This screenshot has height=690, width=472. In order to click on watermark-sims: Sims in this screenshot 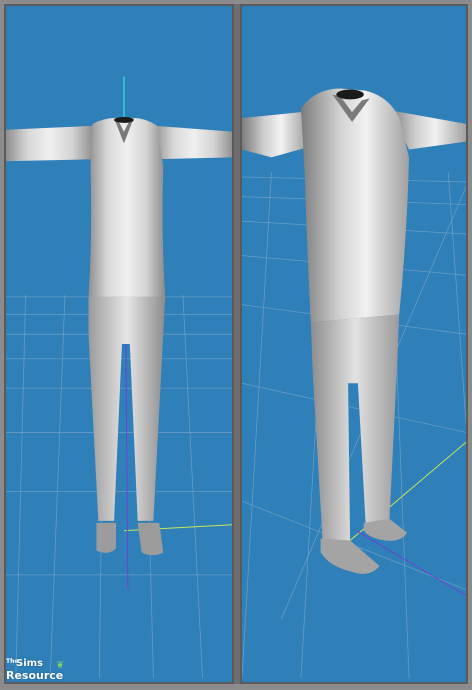, I will do `click(30, 663)`.